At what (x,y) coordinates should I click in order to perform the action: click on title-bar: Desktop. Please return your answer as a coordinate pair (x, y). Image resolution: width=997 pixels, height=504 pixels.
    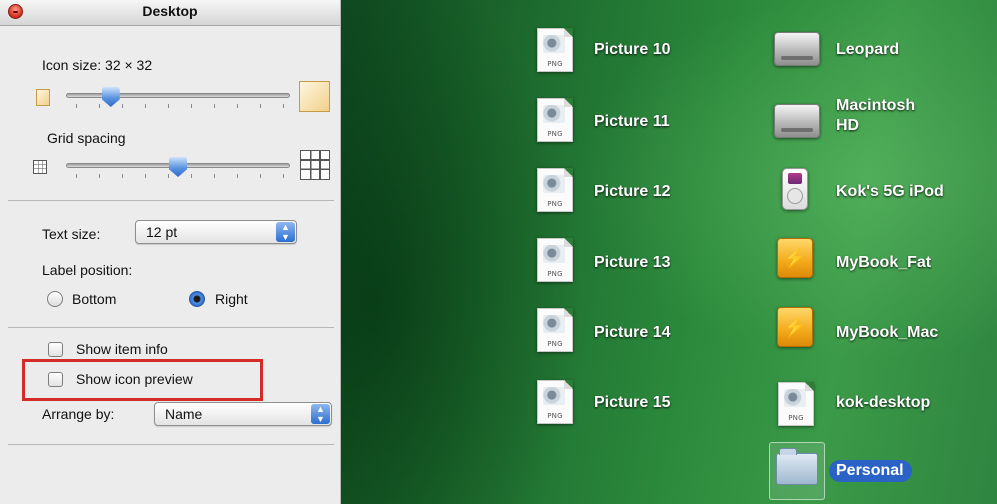
    Looking at the image, I should click on (170, 13).